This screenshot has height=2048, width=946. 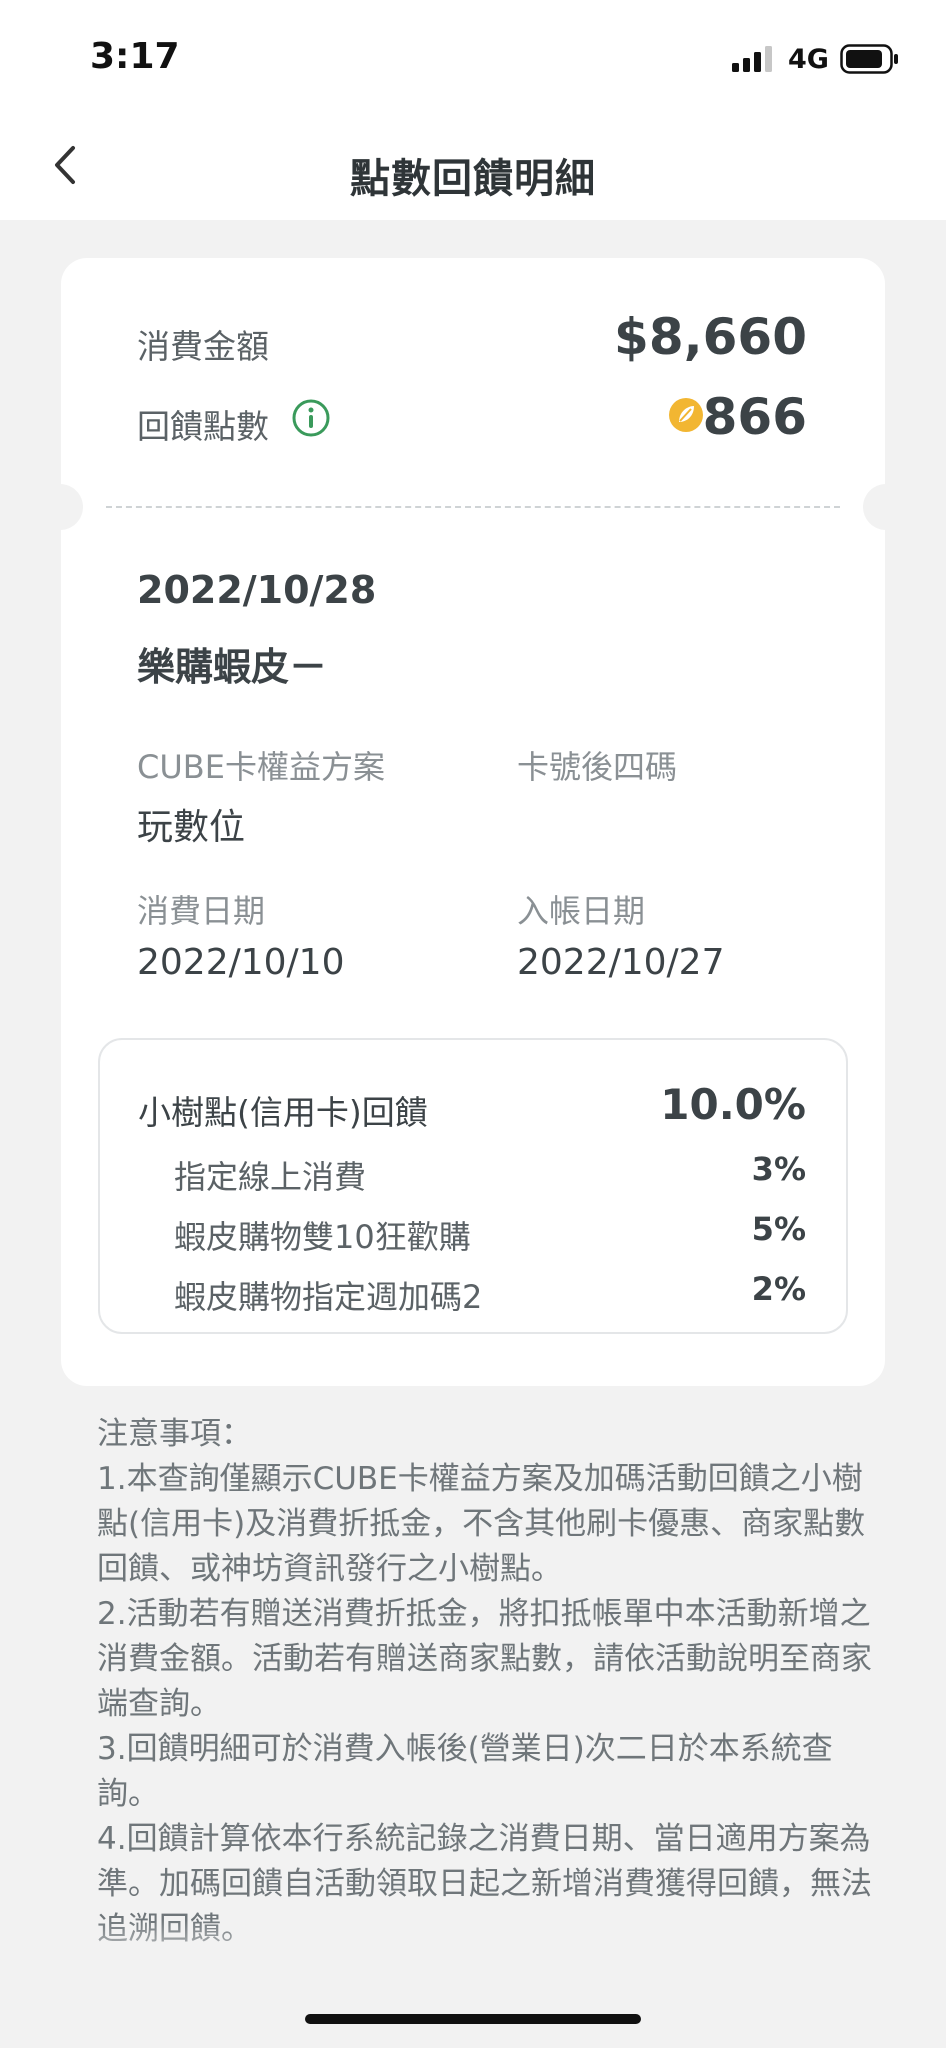 I want to click on reward-points-label: 回饋點數, so click(x=203, y=426).